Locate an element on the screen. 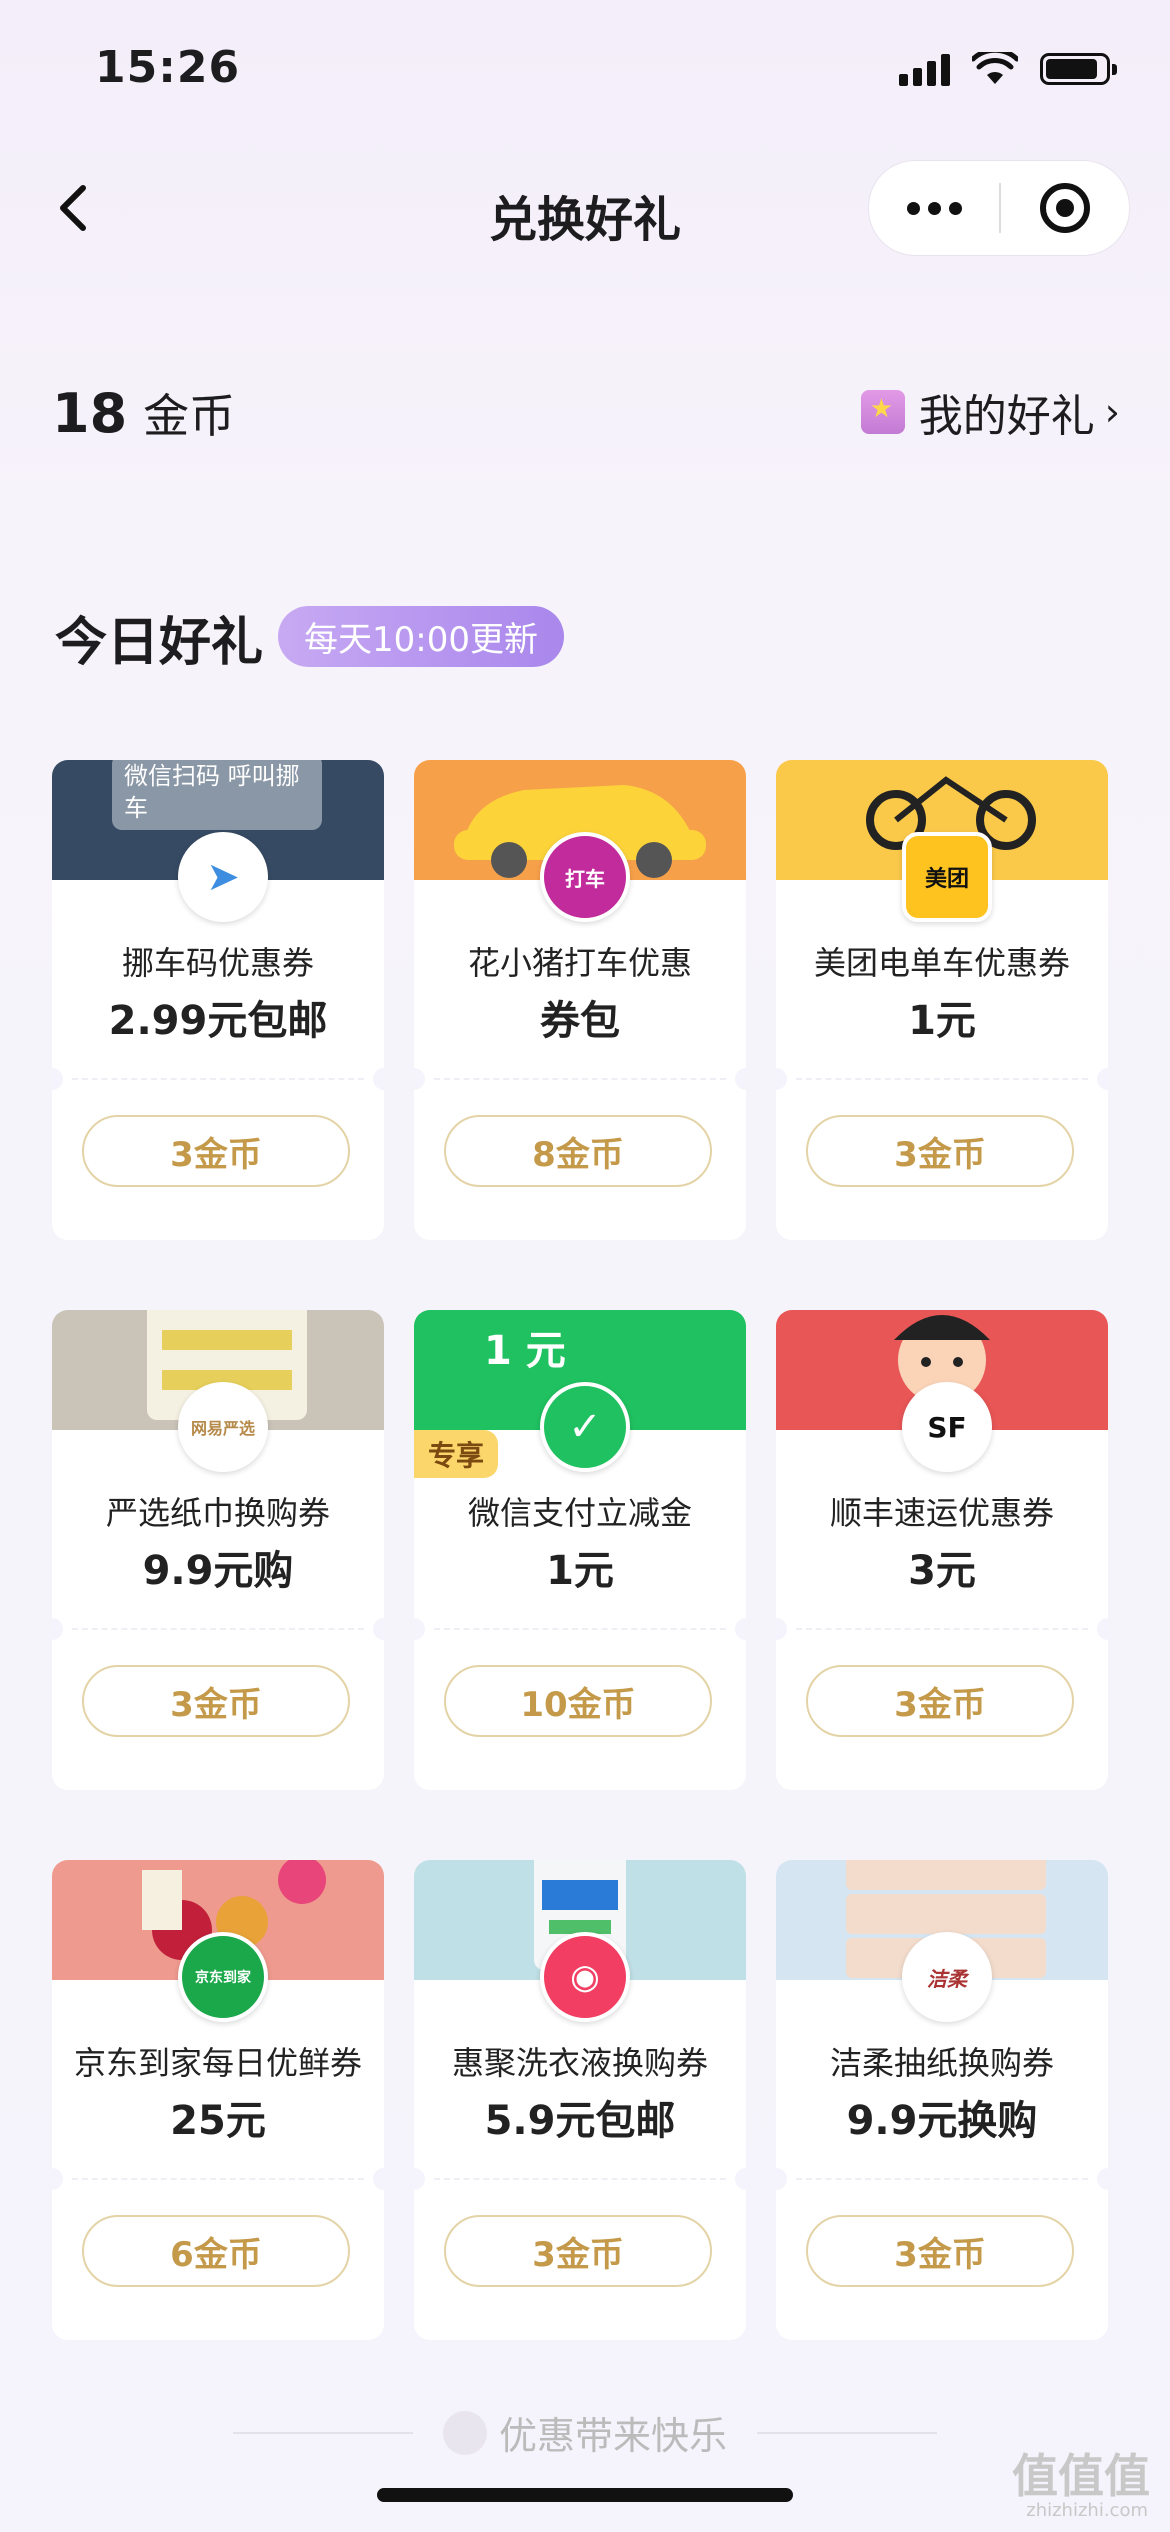  miniprogram-capsule is located at coordinates (999, 208).